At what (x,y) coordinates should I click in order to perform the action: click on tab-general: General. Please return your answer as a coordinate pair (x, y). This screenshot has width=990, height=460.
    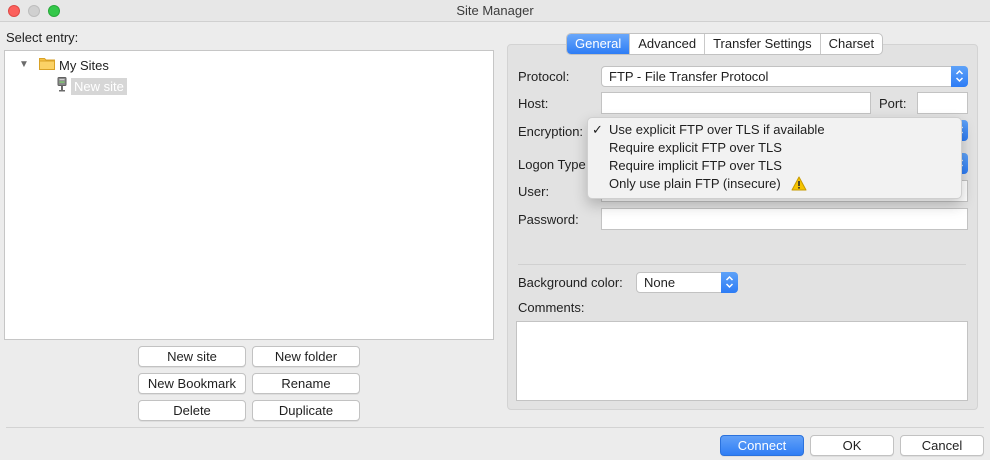
    Looking at the image, I should click on (599, 44).